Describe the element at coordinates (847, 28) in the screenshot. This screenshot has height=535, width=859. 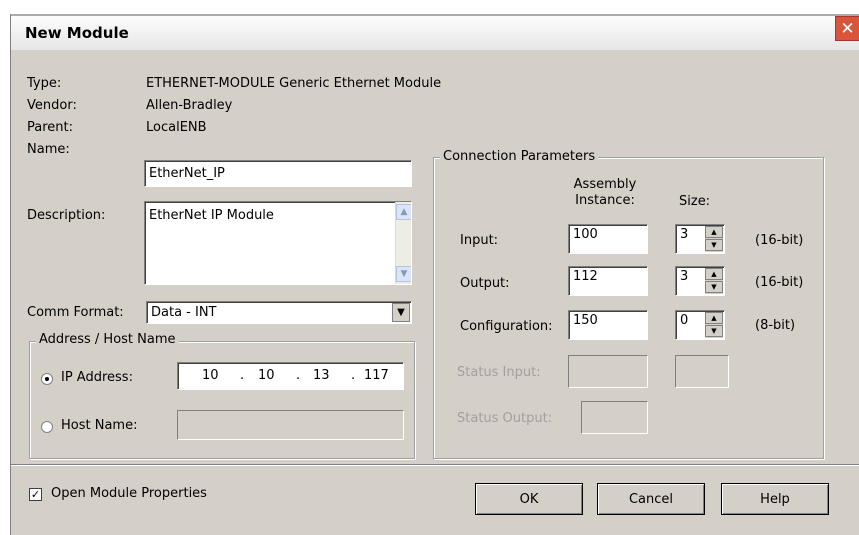
I see `close-icon: ✕` at that location.